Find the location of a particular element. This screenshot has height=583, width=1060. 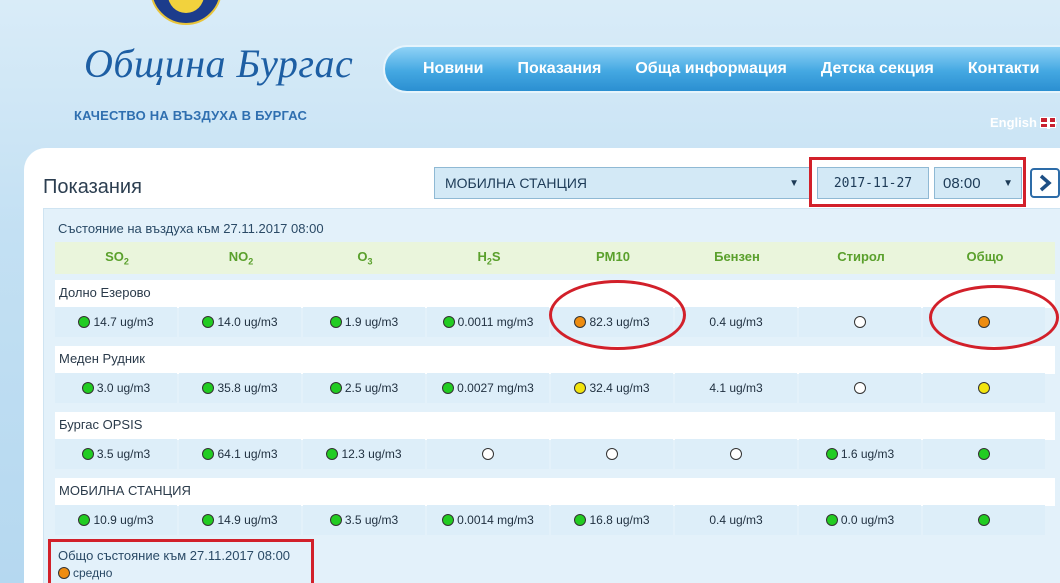

time-select: 08:00 ▼ is located at coordinates (978, 183).